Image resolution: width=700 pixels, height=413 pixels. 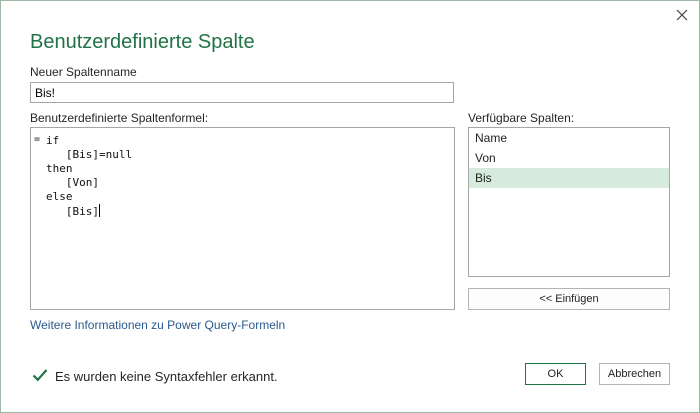 I want to click on column-item-bis: Bis, so click(x=569, y=178).